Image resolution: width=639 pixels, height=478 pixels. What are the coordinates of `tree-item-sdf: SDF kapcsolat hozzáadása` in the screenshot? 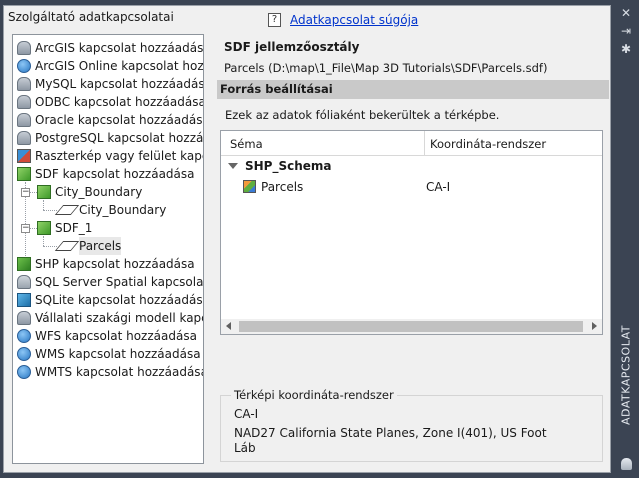 It's located at (106, 174).